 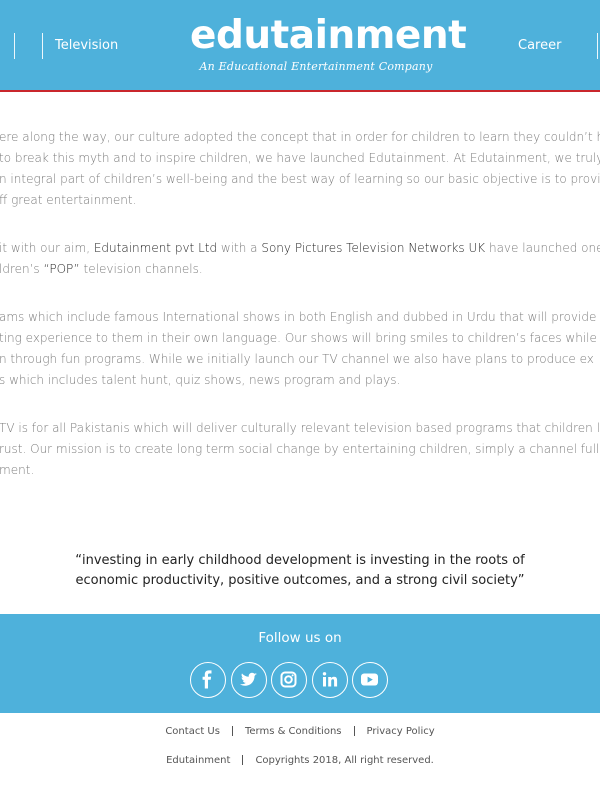 What do you see at coordinates (192, 731) in the screenshot?
I see `footer-link-contact: Contact Us` at bounding box center [192, 731].